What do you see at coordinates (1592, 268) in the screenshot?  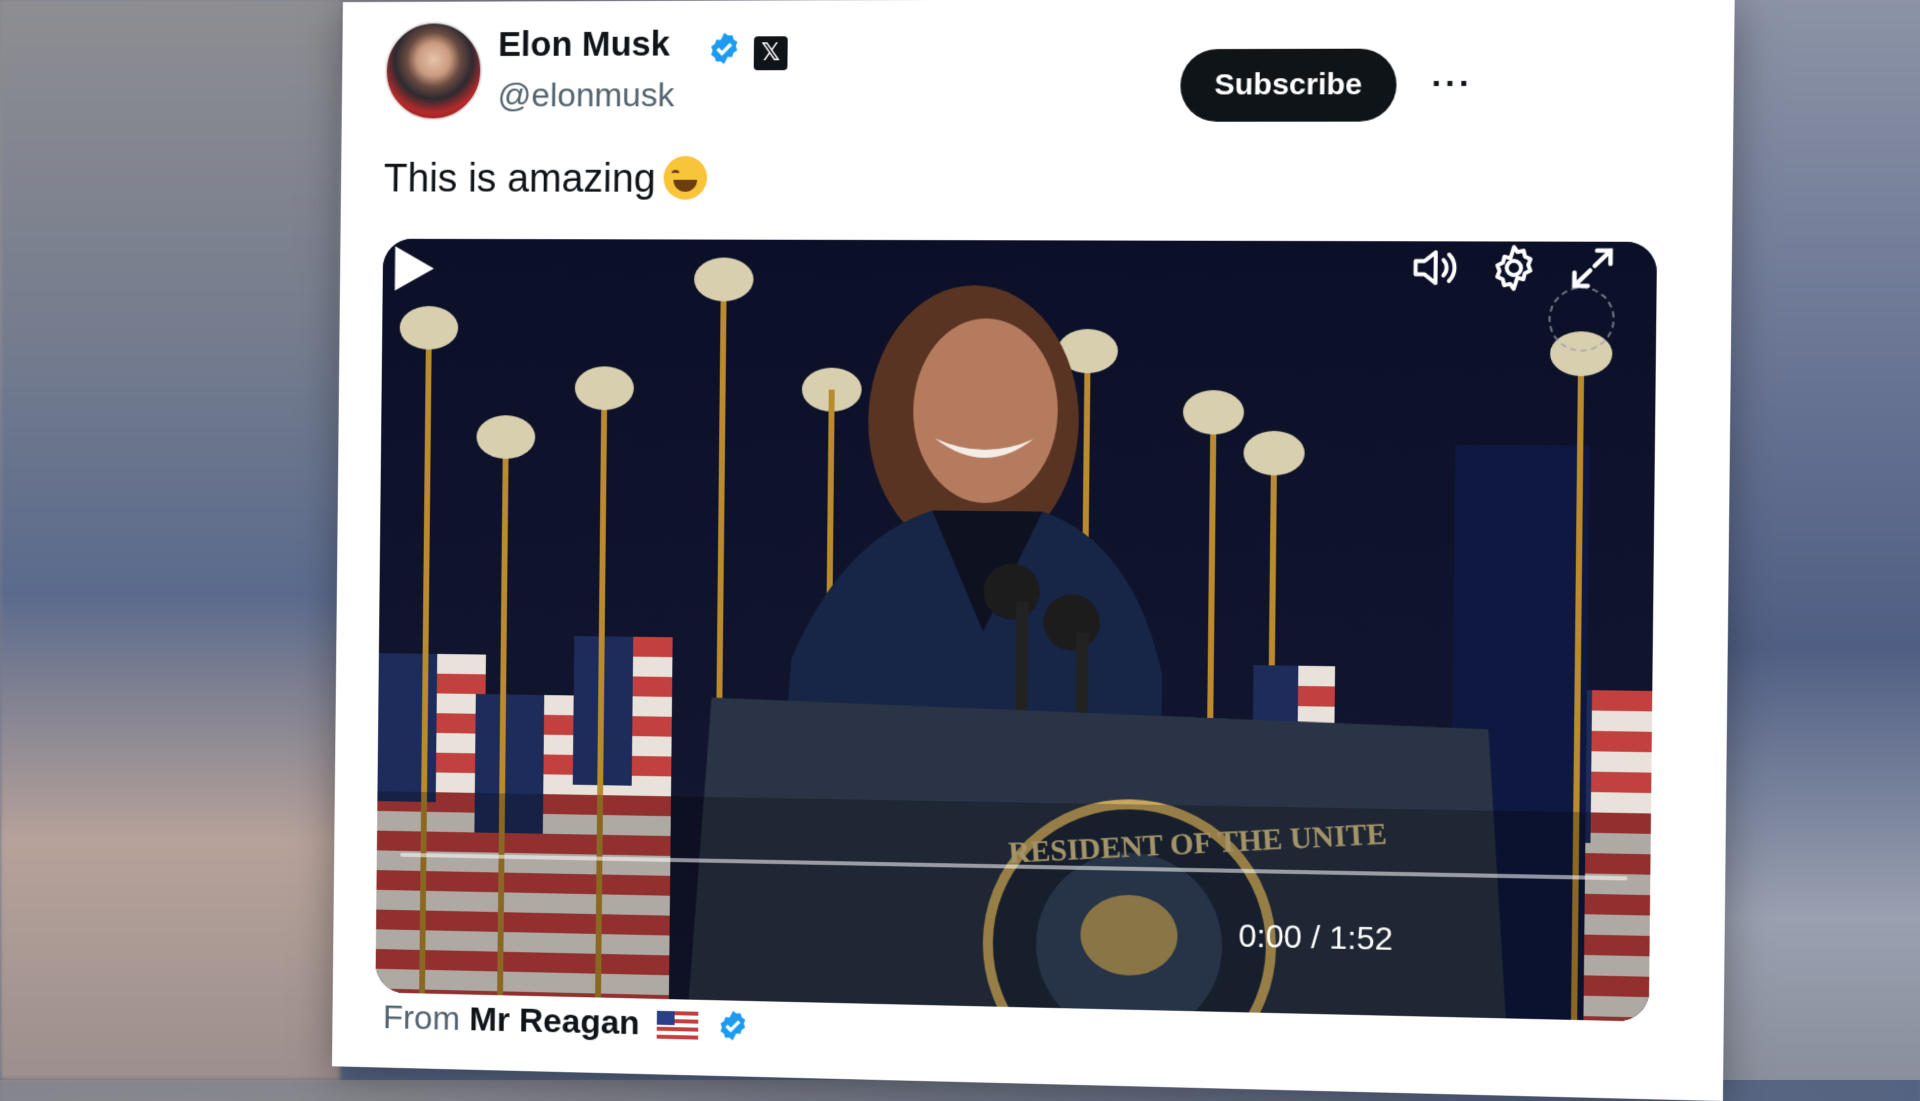 I see `fullscreen-icon` at bounding box center [1592, 268].